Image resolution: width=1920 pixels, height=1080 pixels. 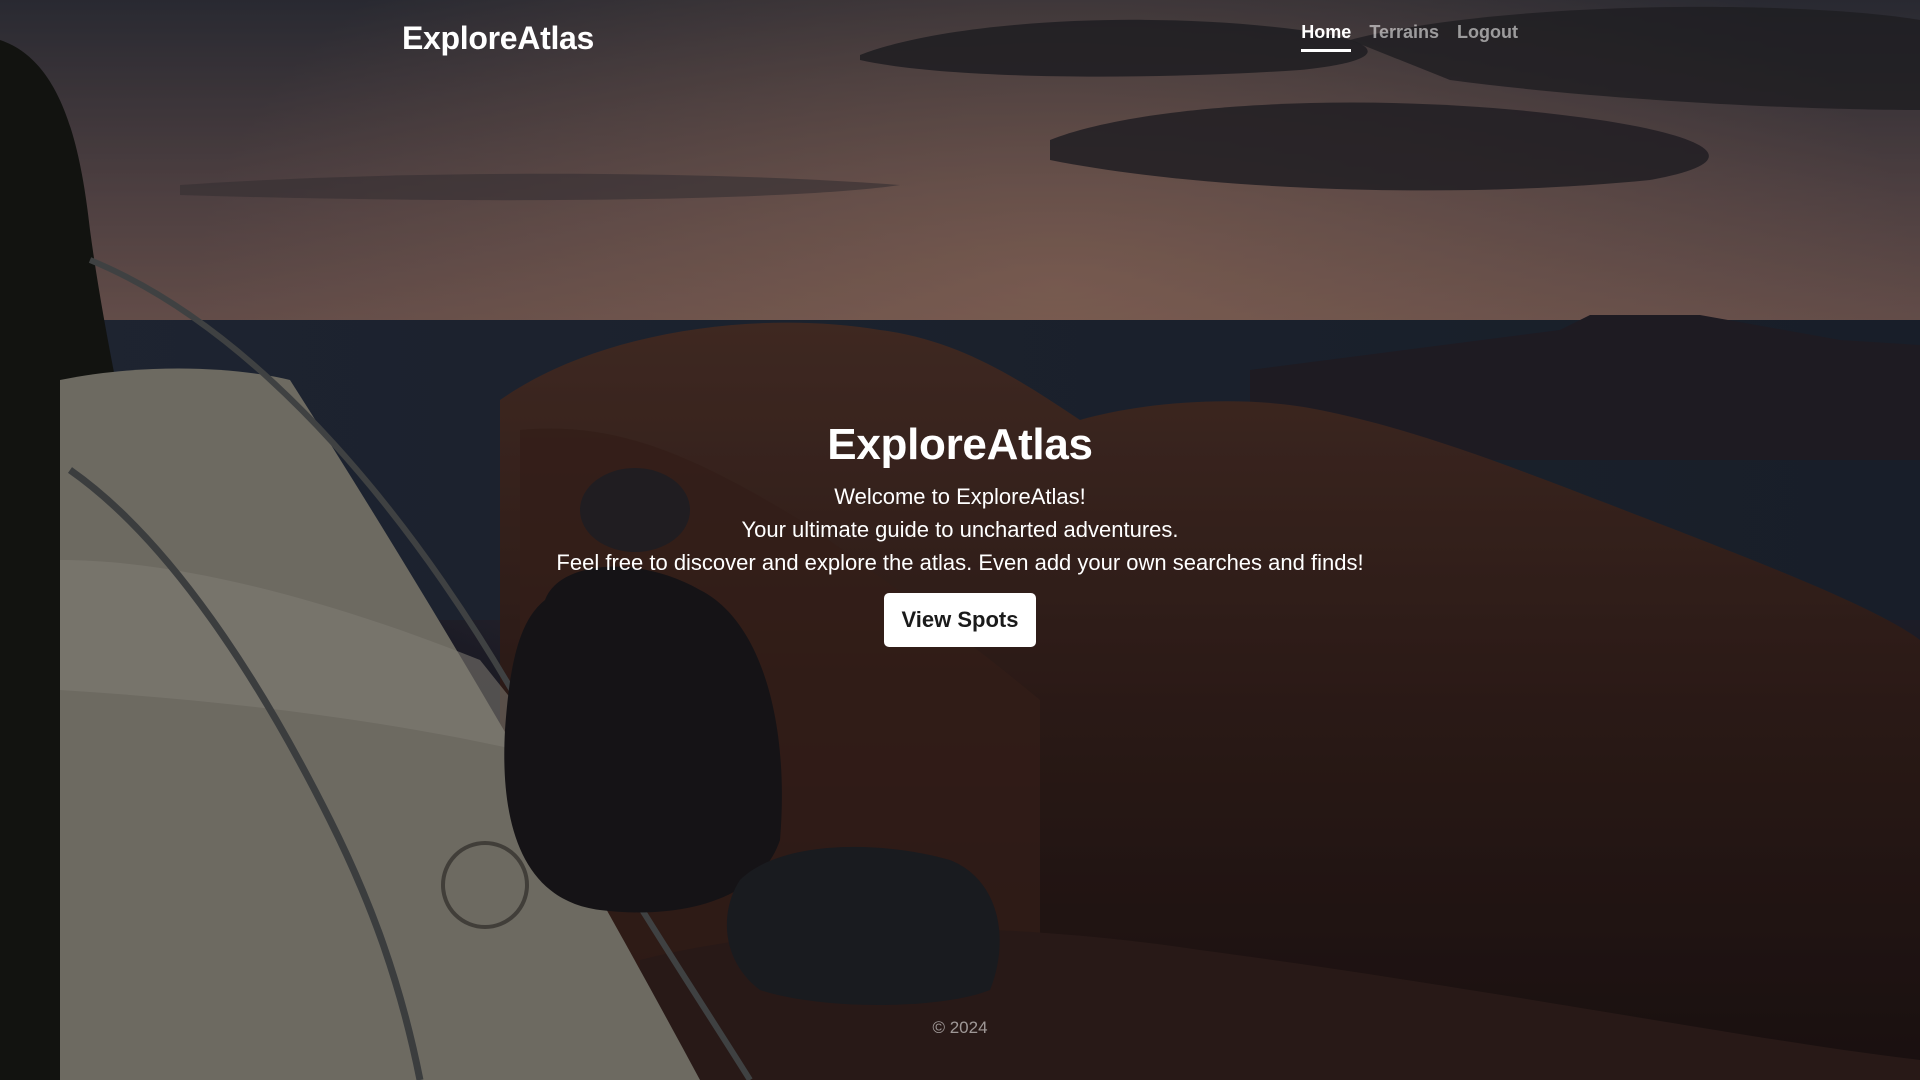 What do you see at coordinates (960, 38) in the screenshot?
I see `top-navbar: ExploreAtlas Home Terrains Logout` at bounding box center [960, 38].